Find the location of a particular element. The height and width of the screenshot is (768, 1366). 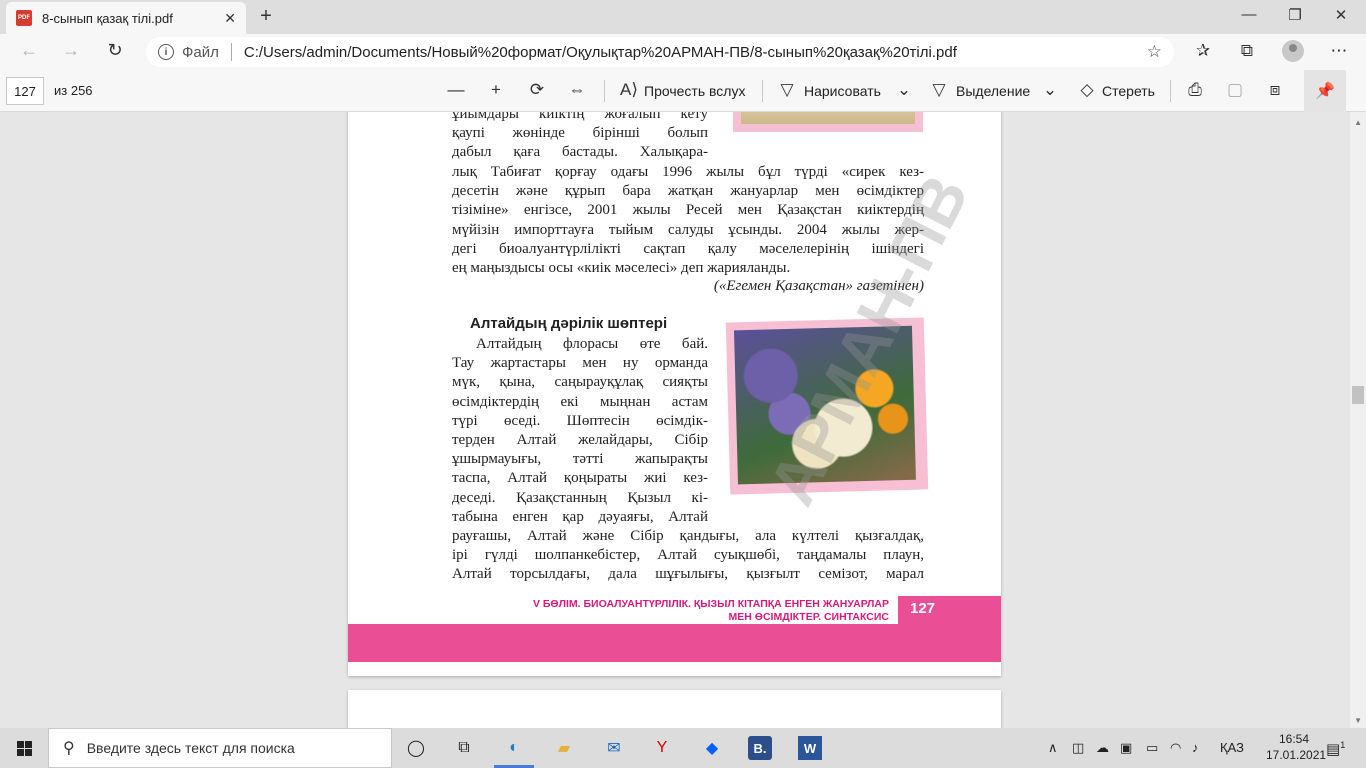

tray-display-icon: ▣ is located at coordinates (1126, 748).